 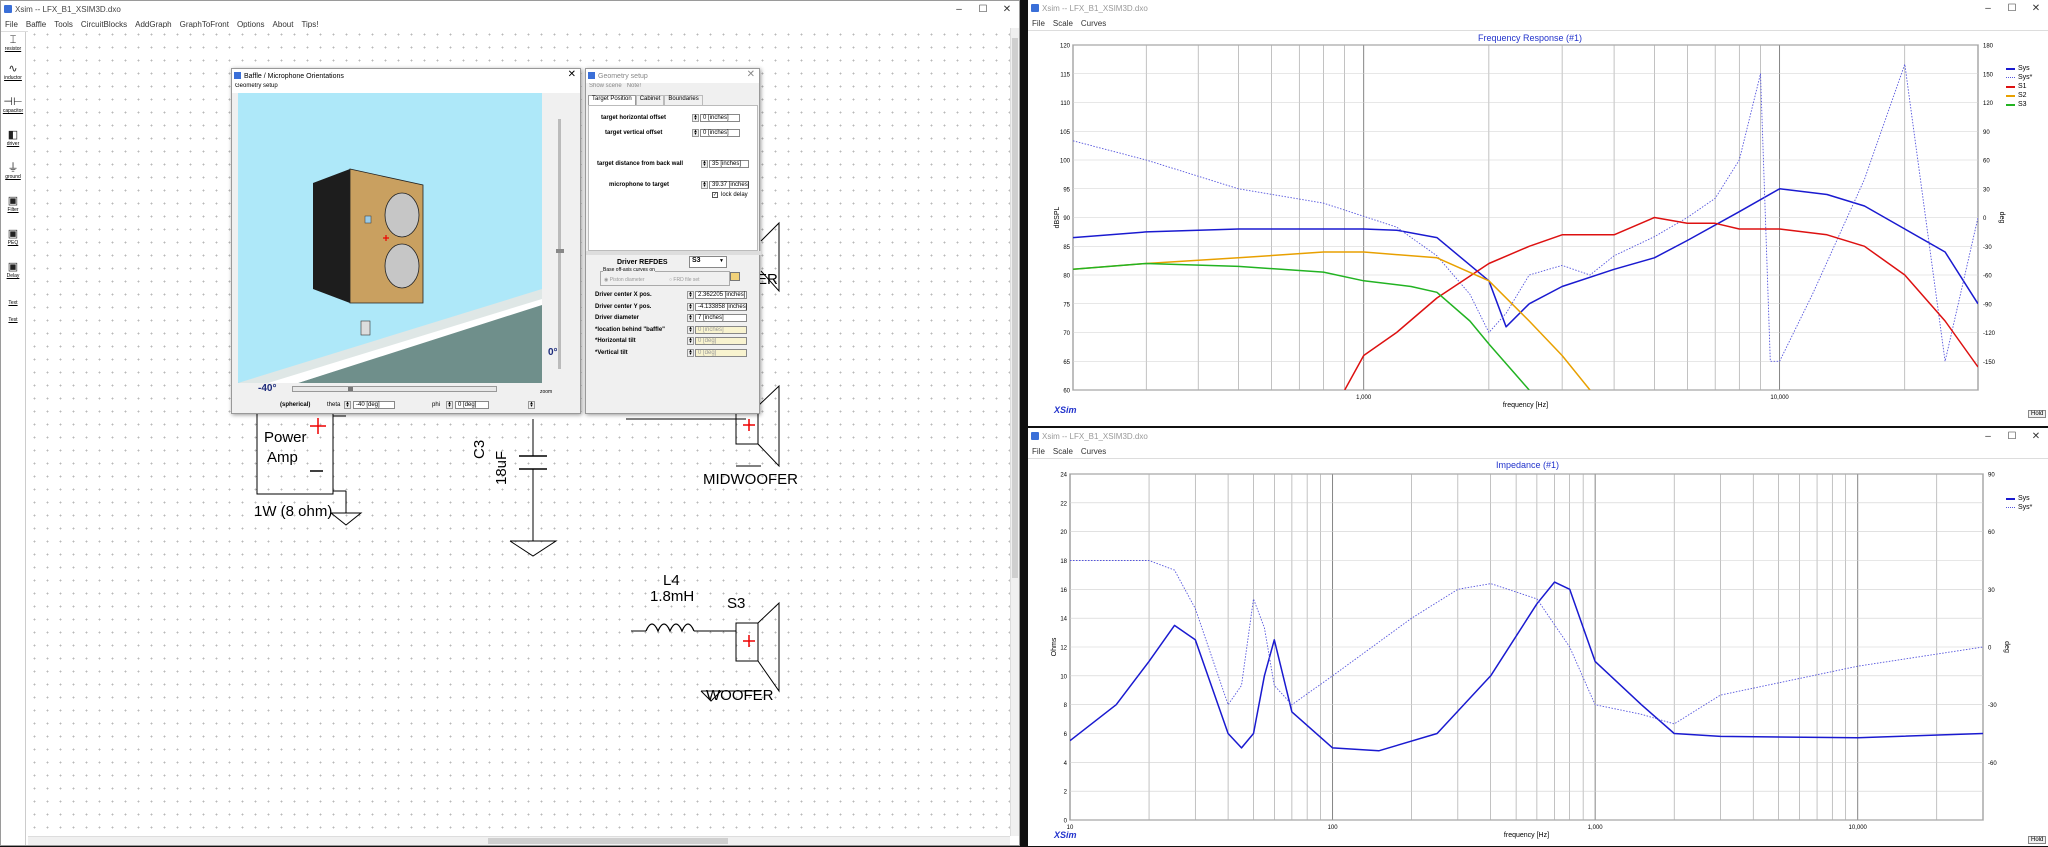 What do you see at coordinates (1066, 219) in the screenshot?
I see `y-tick-label: 90` at bounding box center [1066, 219].